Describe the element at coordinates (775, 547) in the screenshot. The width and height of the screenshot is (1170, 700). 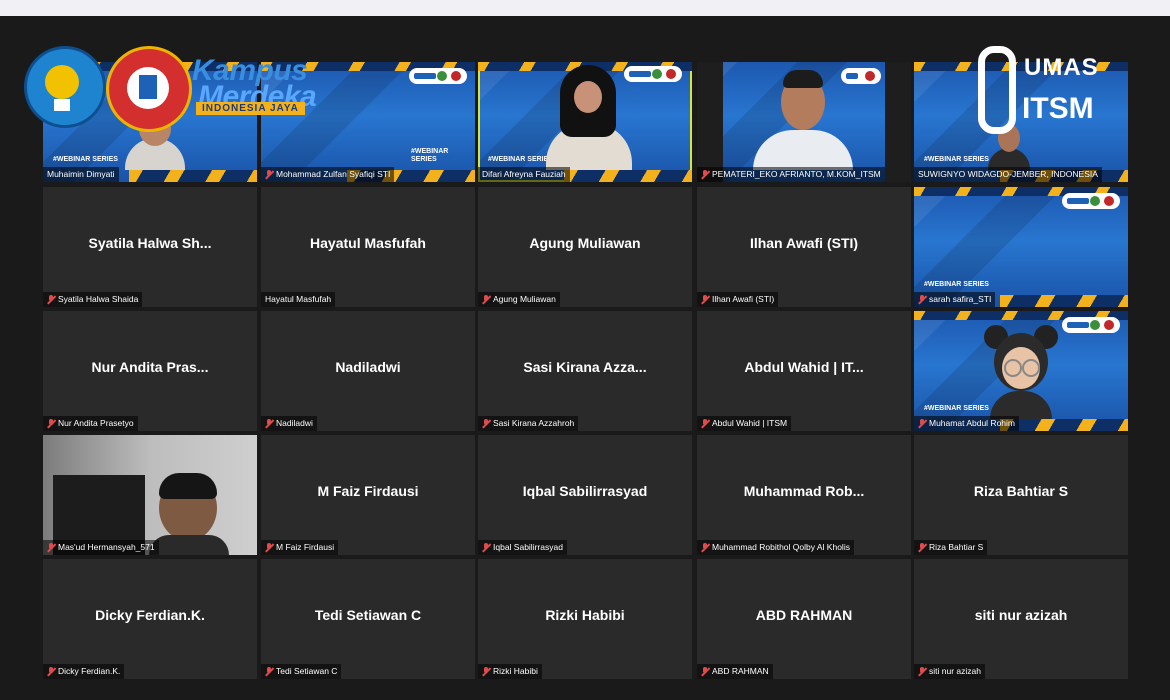
I see `participant-name-label: Muhammad Robithol Qolby Al Kholis` at that location.